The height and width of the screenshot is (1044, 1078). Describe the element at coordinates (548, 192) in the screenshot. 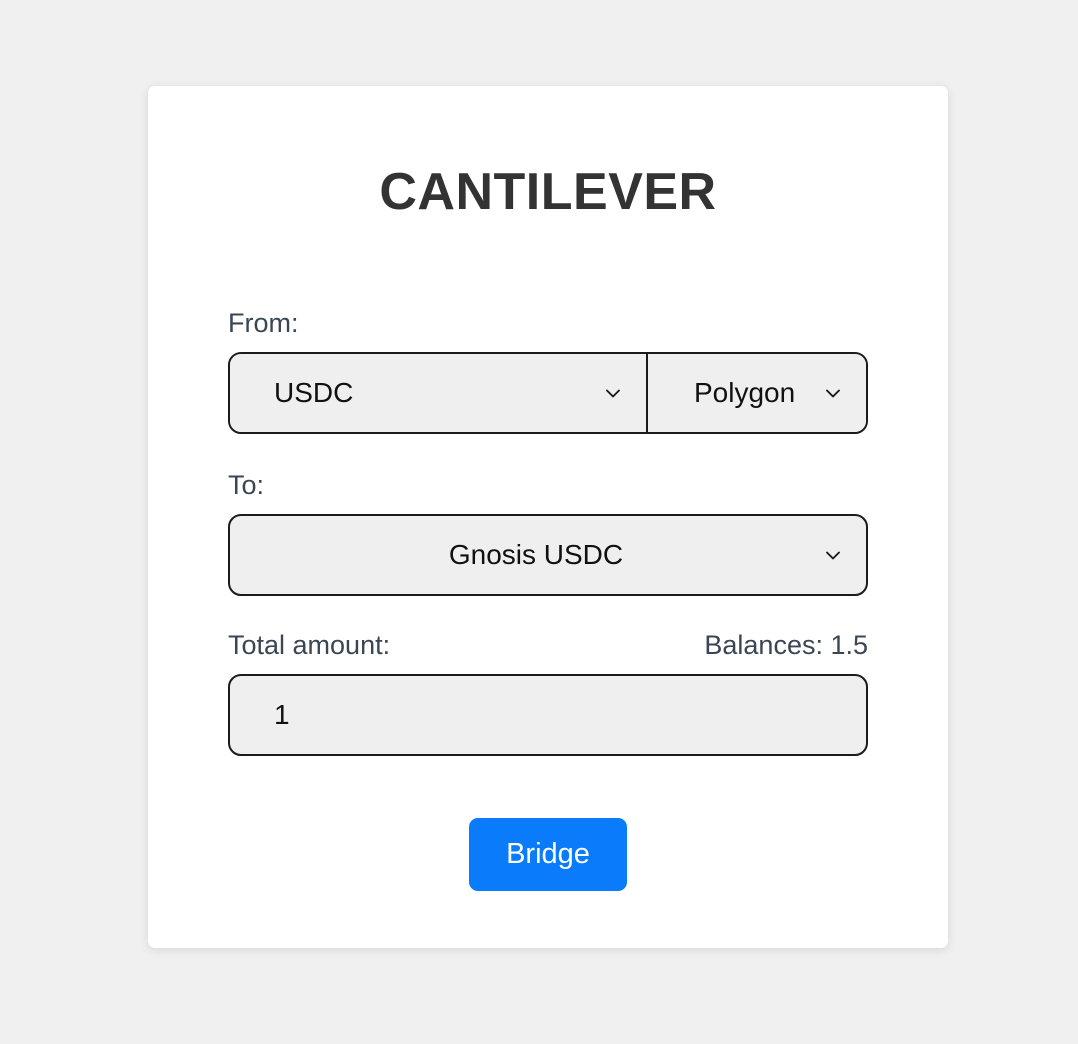

I see `page-title: CANTILEVER` at that location.